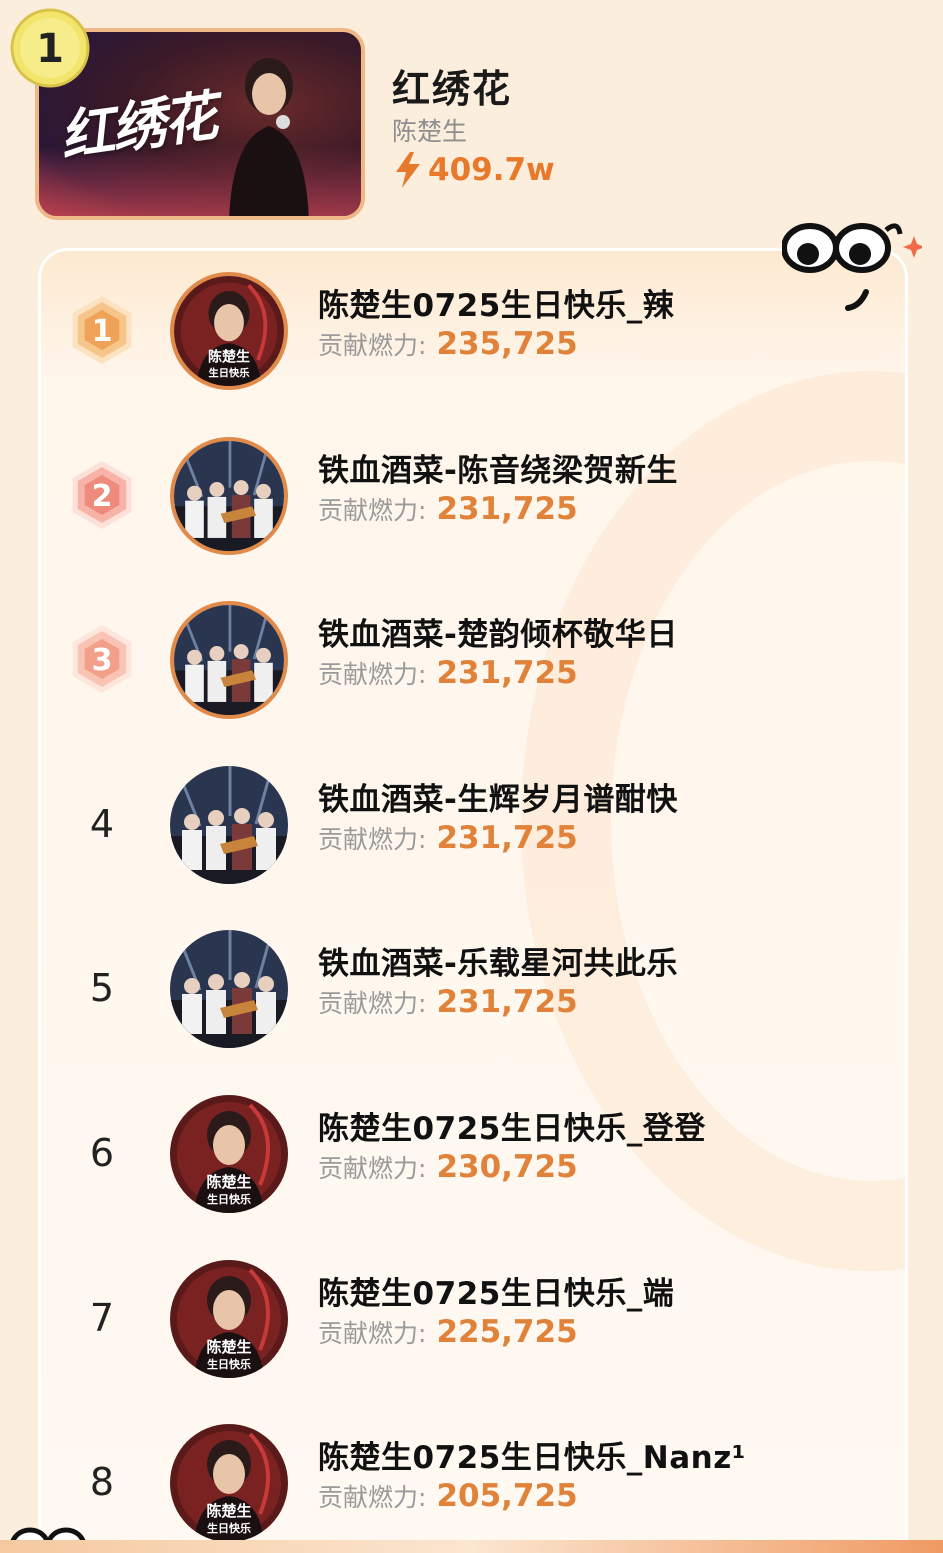  I want to click on song-title: 红绣花, so click(452, 89).